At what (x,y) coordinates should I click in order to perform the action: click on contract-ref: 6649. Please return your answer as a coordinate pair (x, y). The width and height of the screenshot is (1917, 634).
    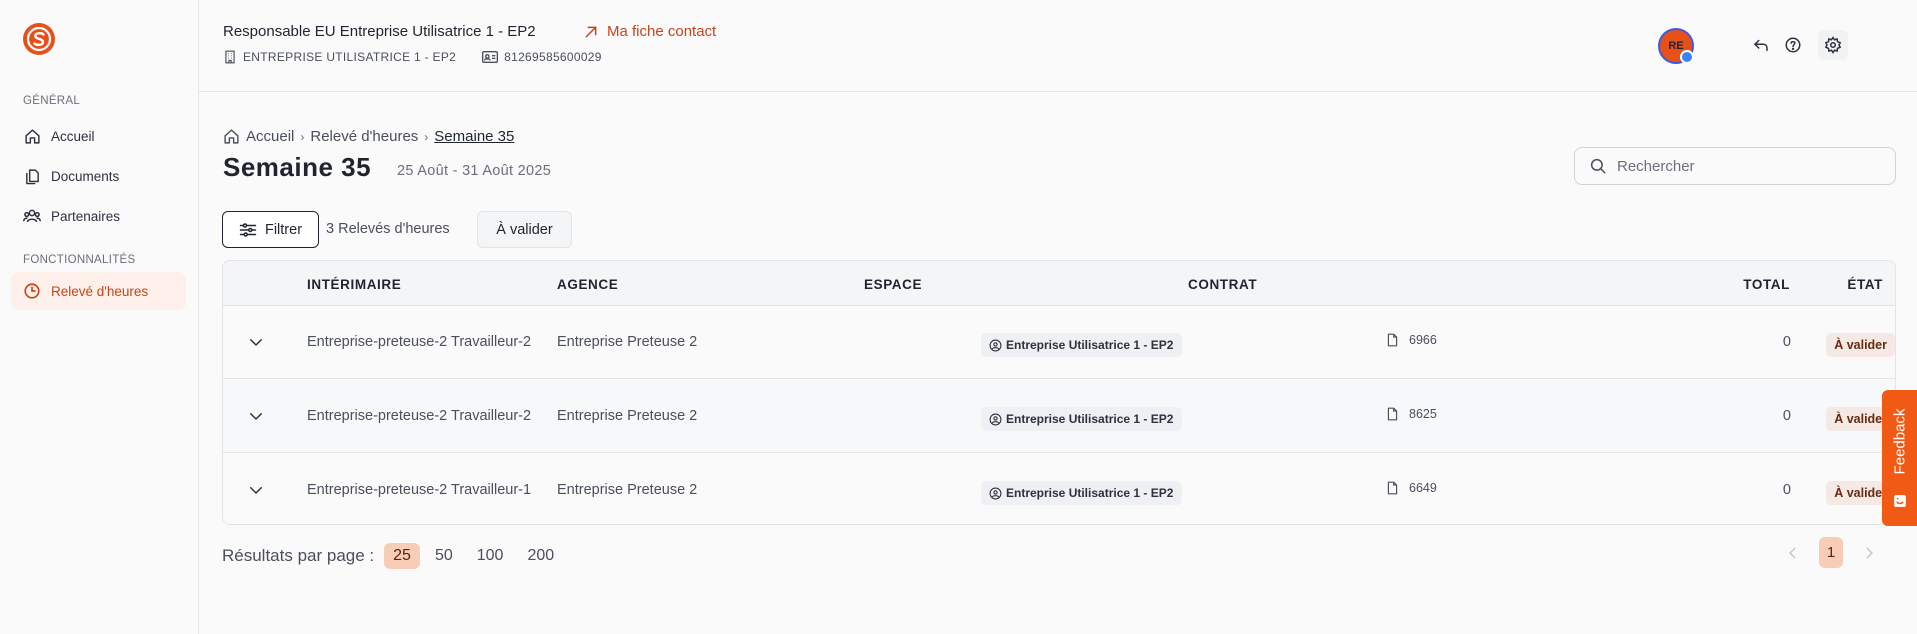
    Looking at the image, I should click on (1411, 488).